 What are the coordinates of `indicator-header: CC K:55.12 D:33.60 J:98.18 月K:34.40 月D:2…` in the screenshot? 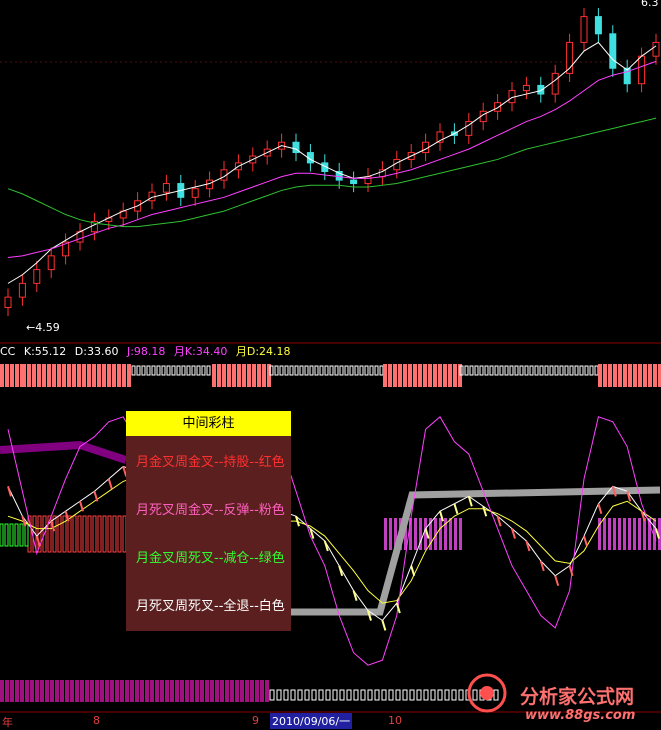 It's located at (148, 352).